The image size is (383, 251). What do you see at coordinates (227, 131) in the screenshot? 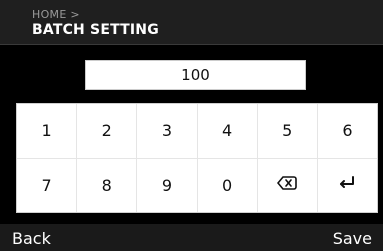
I see `key-4: 4` at bounding box center [227, 131].